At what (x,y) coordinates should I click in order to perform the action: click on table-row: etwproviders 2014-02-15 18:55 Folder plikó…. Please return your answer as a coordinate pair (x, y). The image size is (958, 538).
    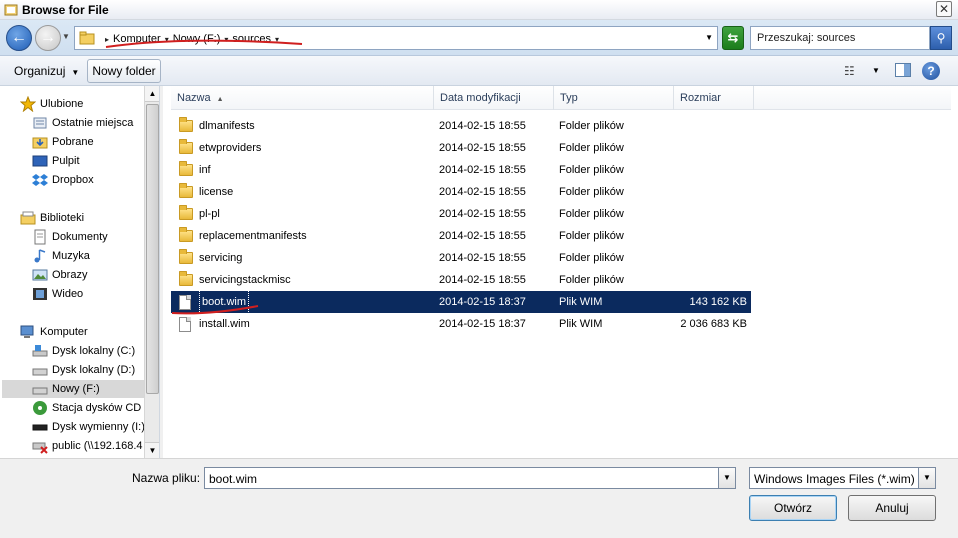
    Looking at the image, I should click on (461, 148).